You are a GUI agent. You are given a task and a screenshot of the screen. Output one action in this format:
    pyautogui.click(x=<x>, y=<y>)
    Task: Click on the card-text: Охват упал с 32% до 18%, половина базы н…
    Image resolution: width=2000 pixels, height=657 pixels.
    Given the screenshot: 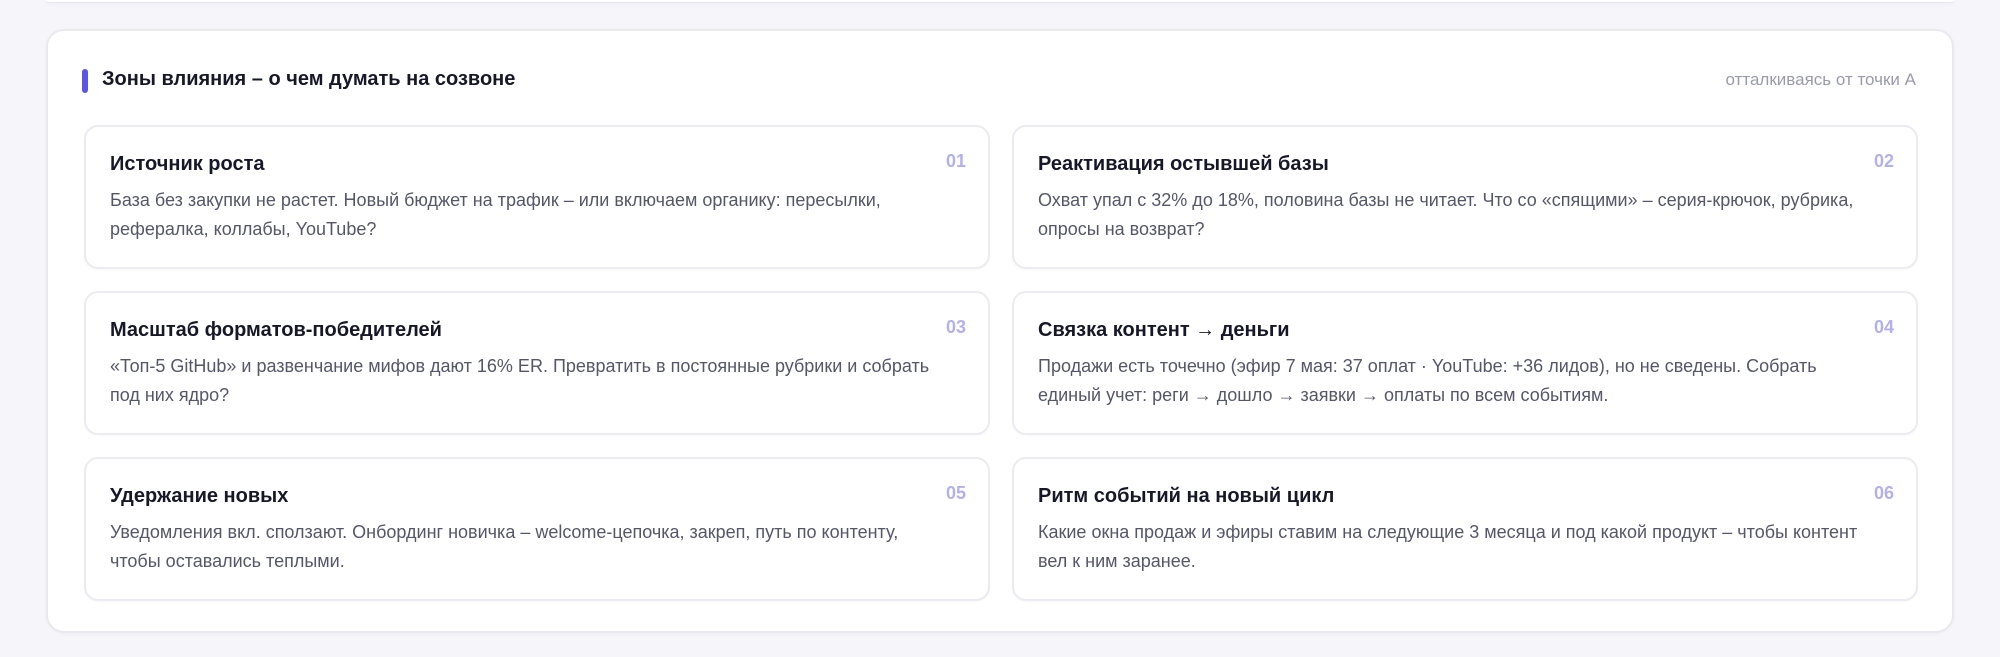 What is the action you would take?
    pyautogui.click(x=1446, y=214)
    